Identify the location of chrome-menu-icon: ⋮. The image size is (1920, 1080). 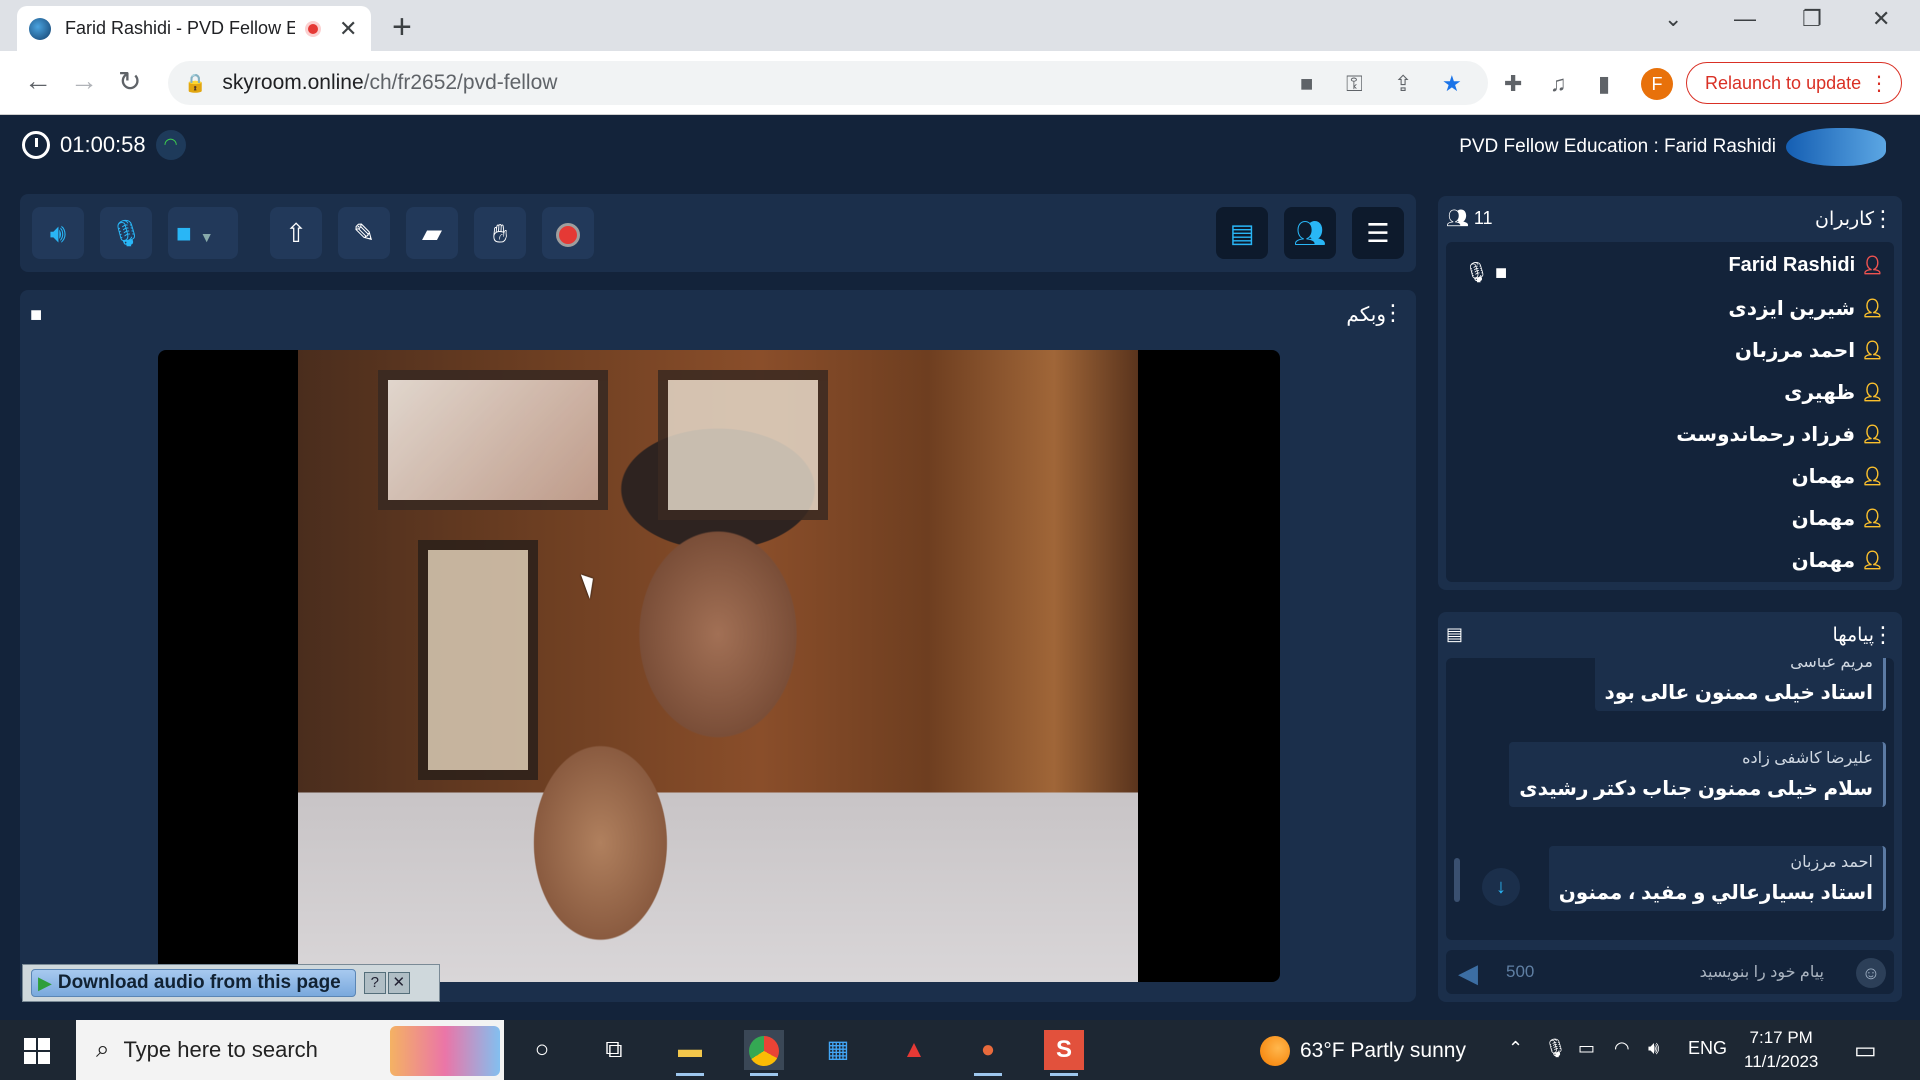
(1879, 83).